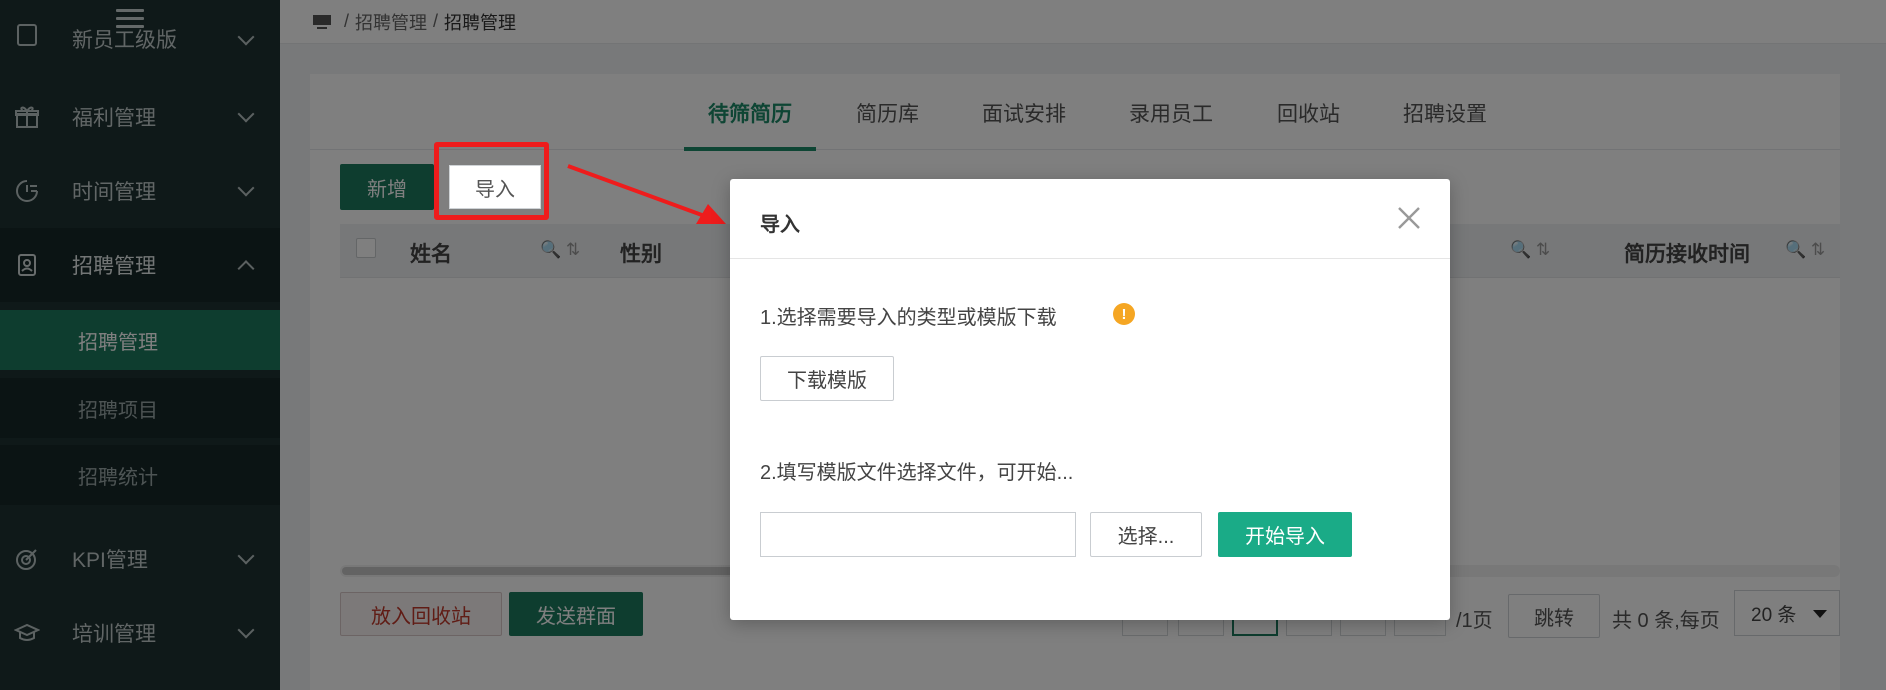 The height and width of the screenshot is (690, 1886). I want to click on annotation-arrow-icon, so click(646, 194).